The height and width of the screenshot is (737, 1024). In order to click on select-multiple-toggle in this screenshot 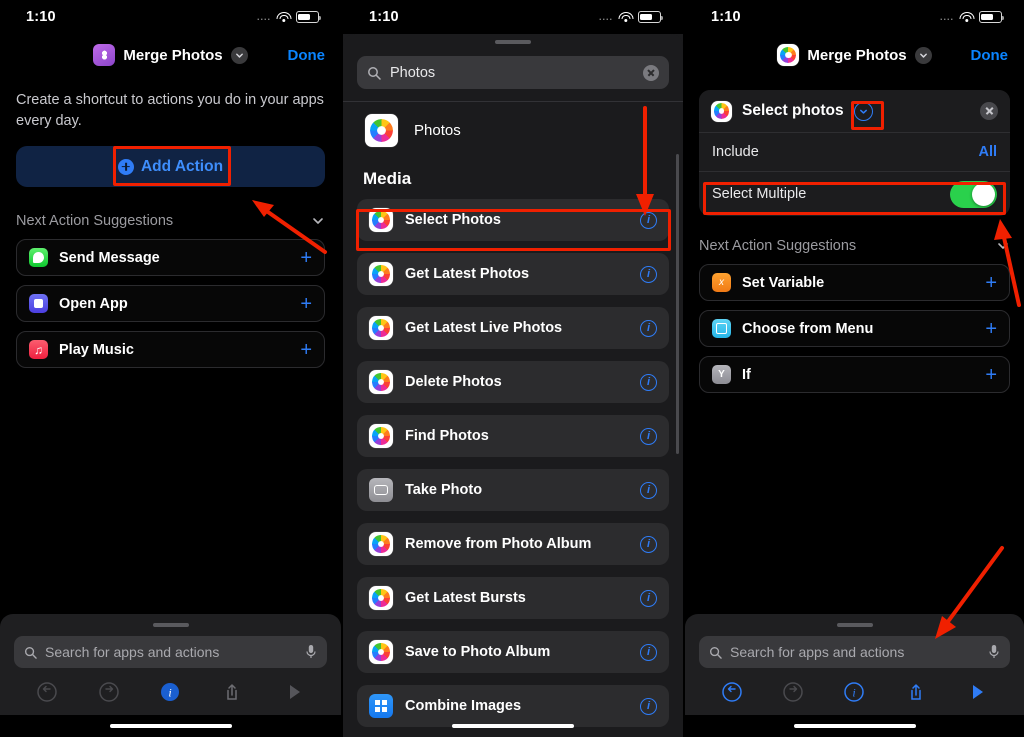, I will do `click(973, 194)`.